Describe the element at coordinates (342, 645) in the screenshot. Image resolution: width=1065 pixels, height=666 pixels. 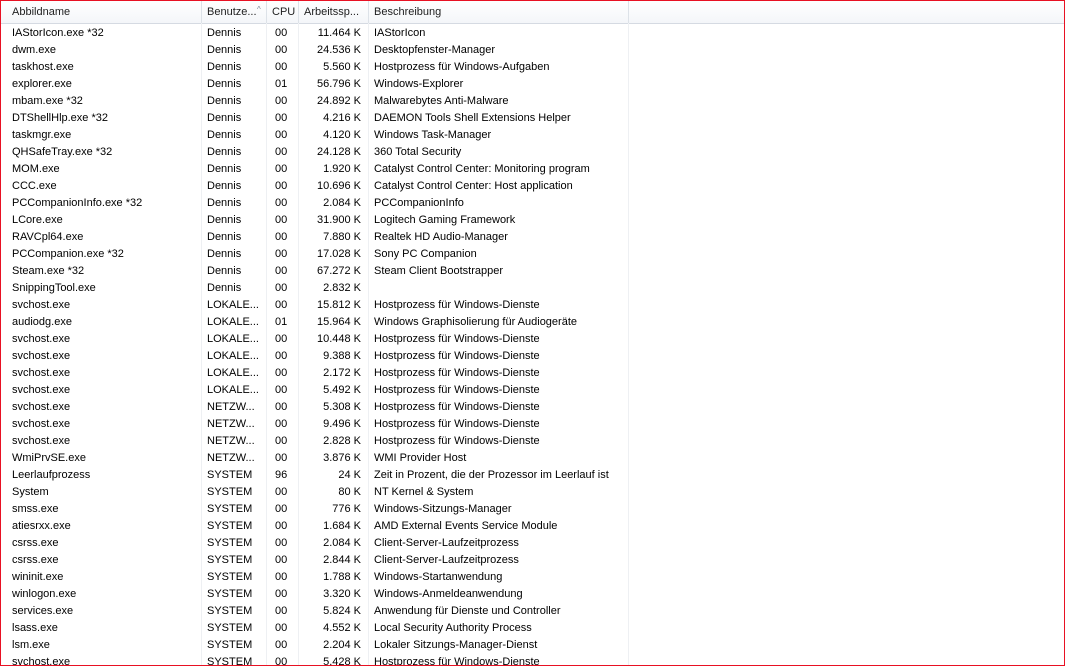
I see `process-memory: 2.204 K` at that location.